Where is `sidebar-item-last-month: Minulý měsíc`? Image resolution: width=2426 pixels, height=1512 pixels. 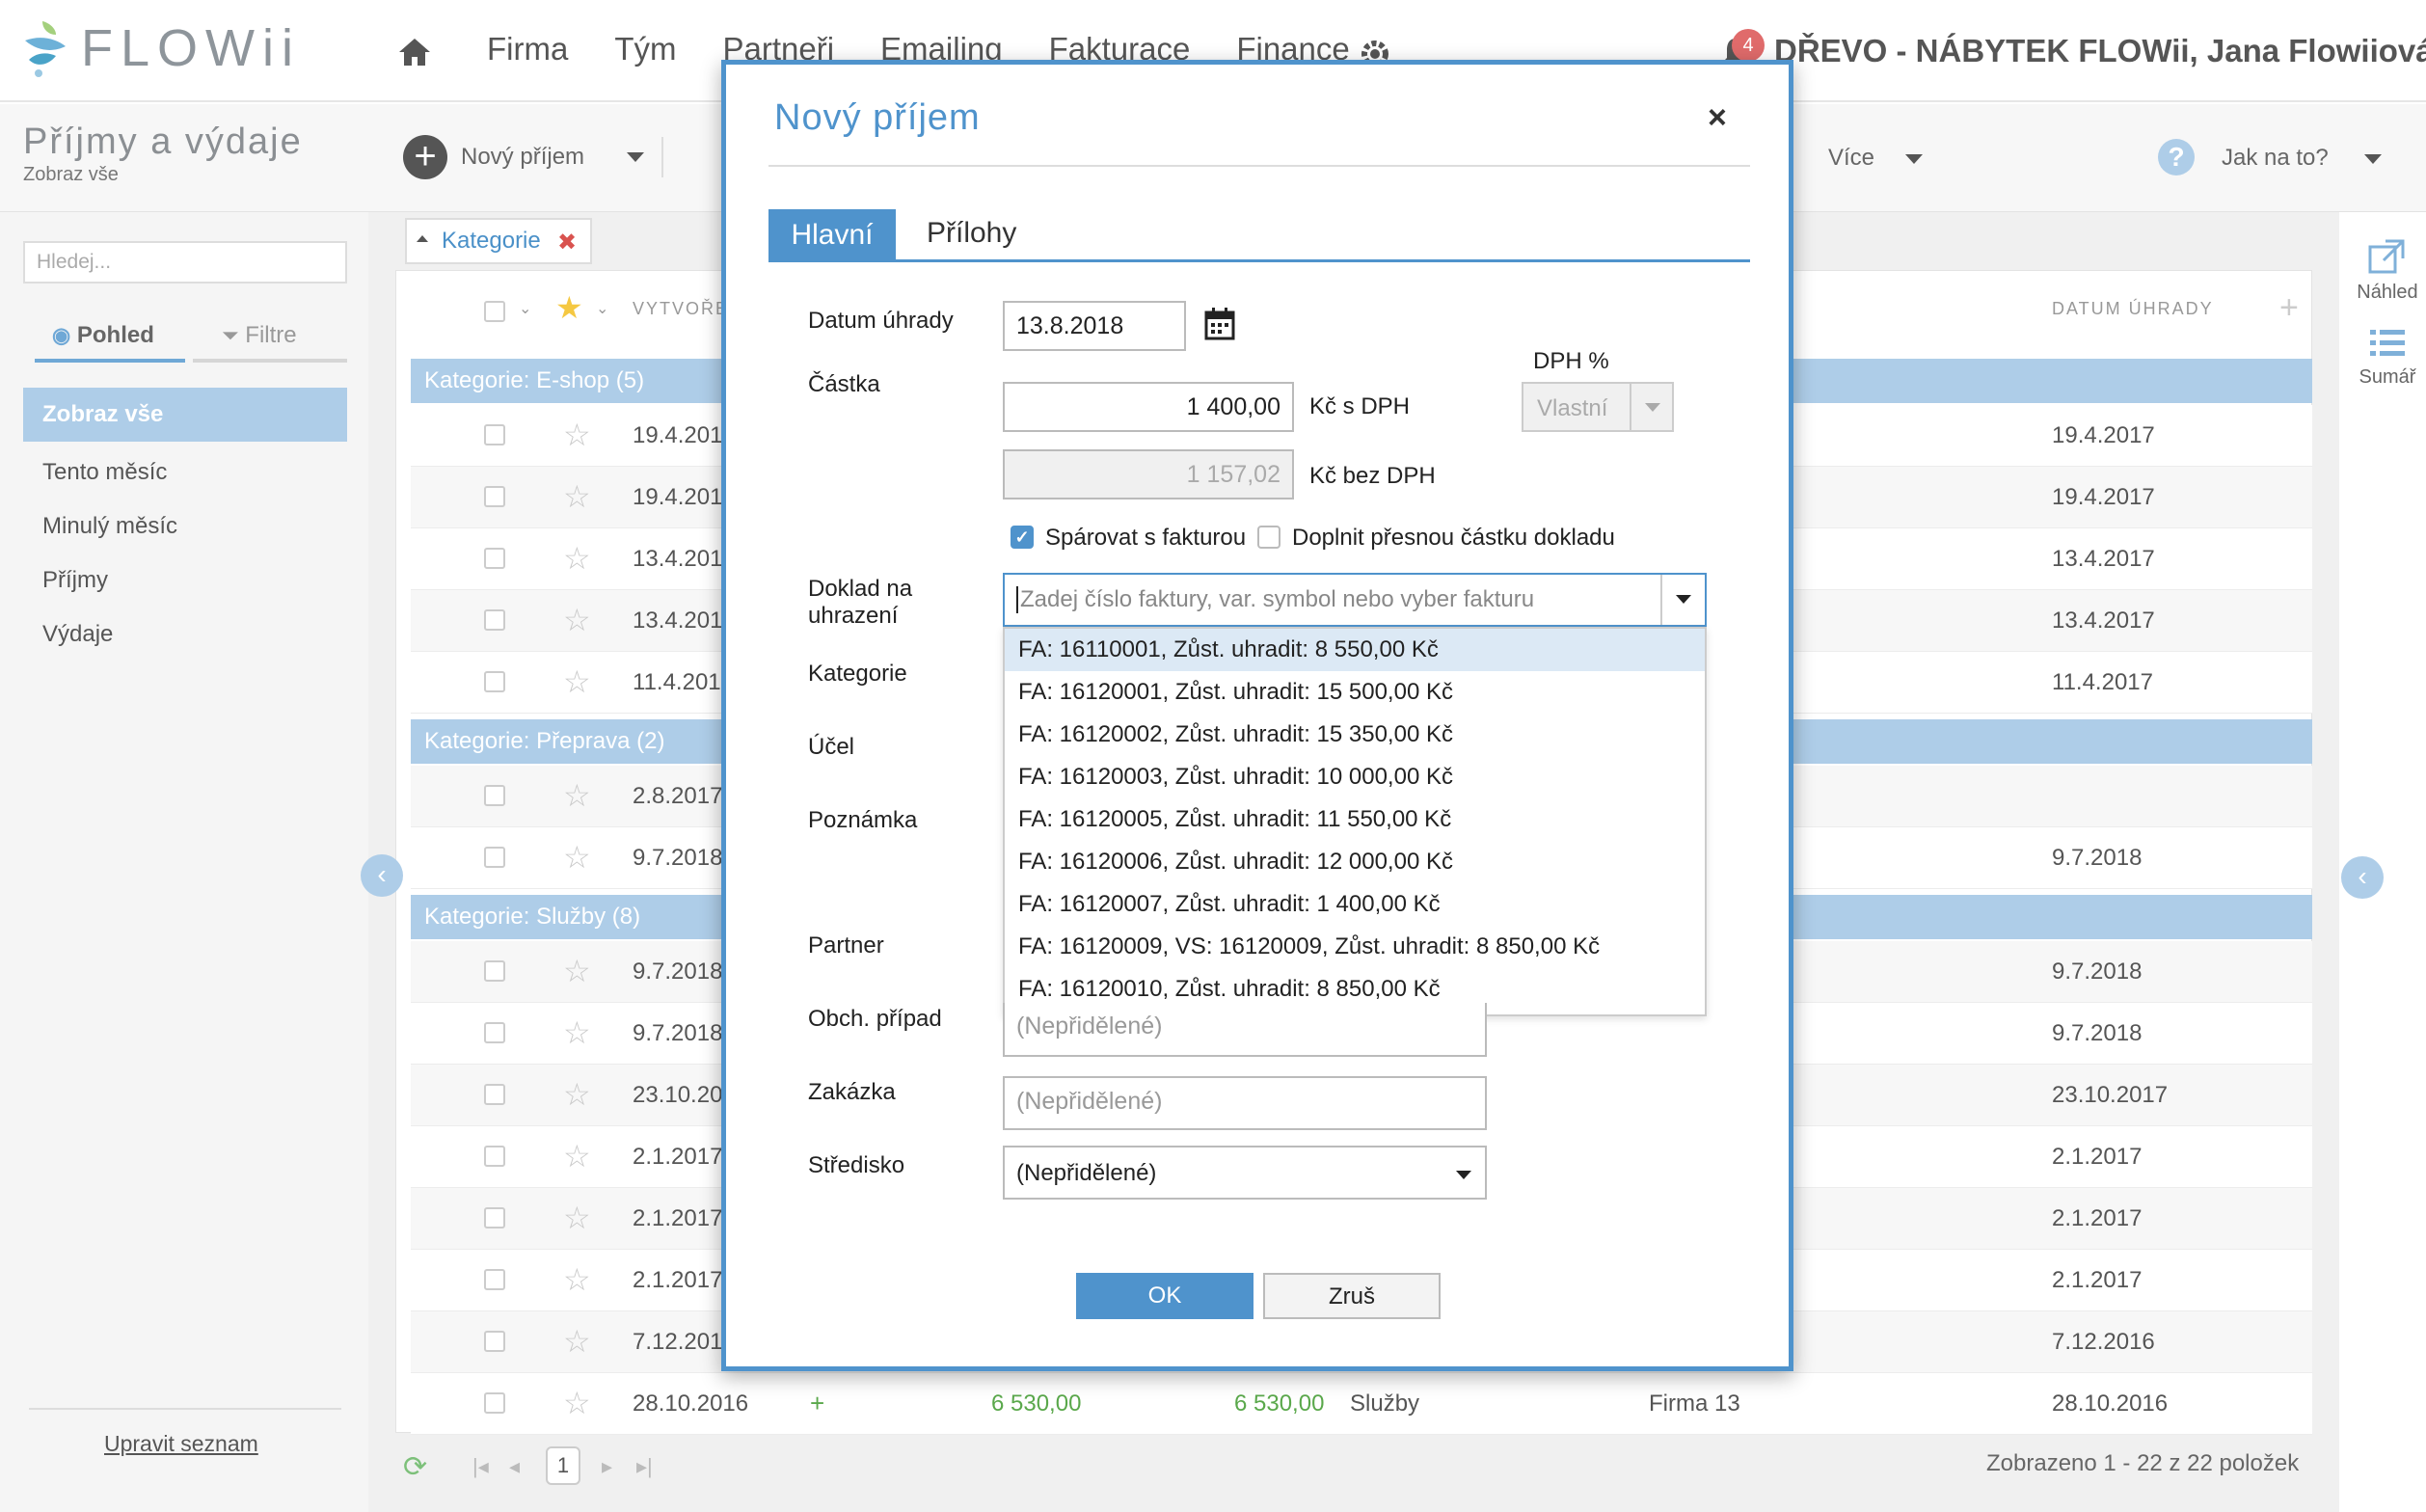
sidebar-item-last-month: Minulý měsíc is located at coordinates (185, 527).